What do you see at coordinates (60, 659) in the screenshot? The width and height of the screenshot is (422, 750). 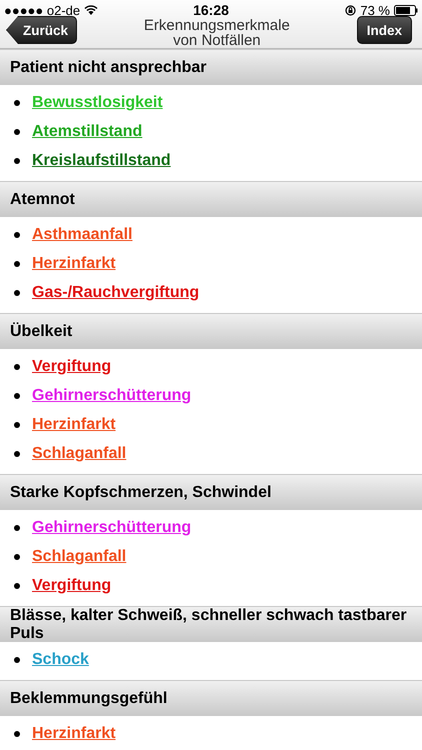 I see `symptom-link: Schock` at bounding box center [60, 659].